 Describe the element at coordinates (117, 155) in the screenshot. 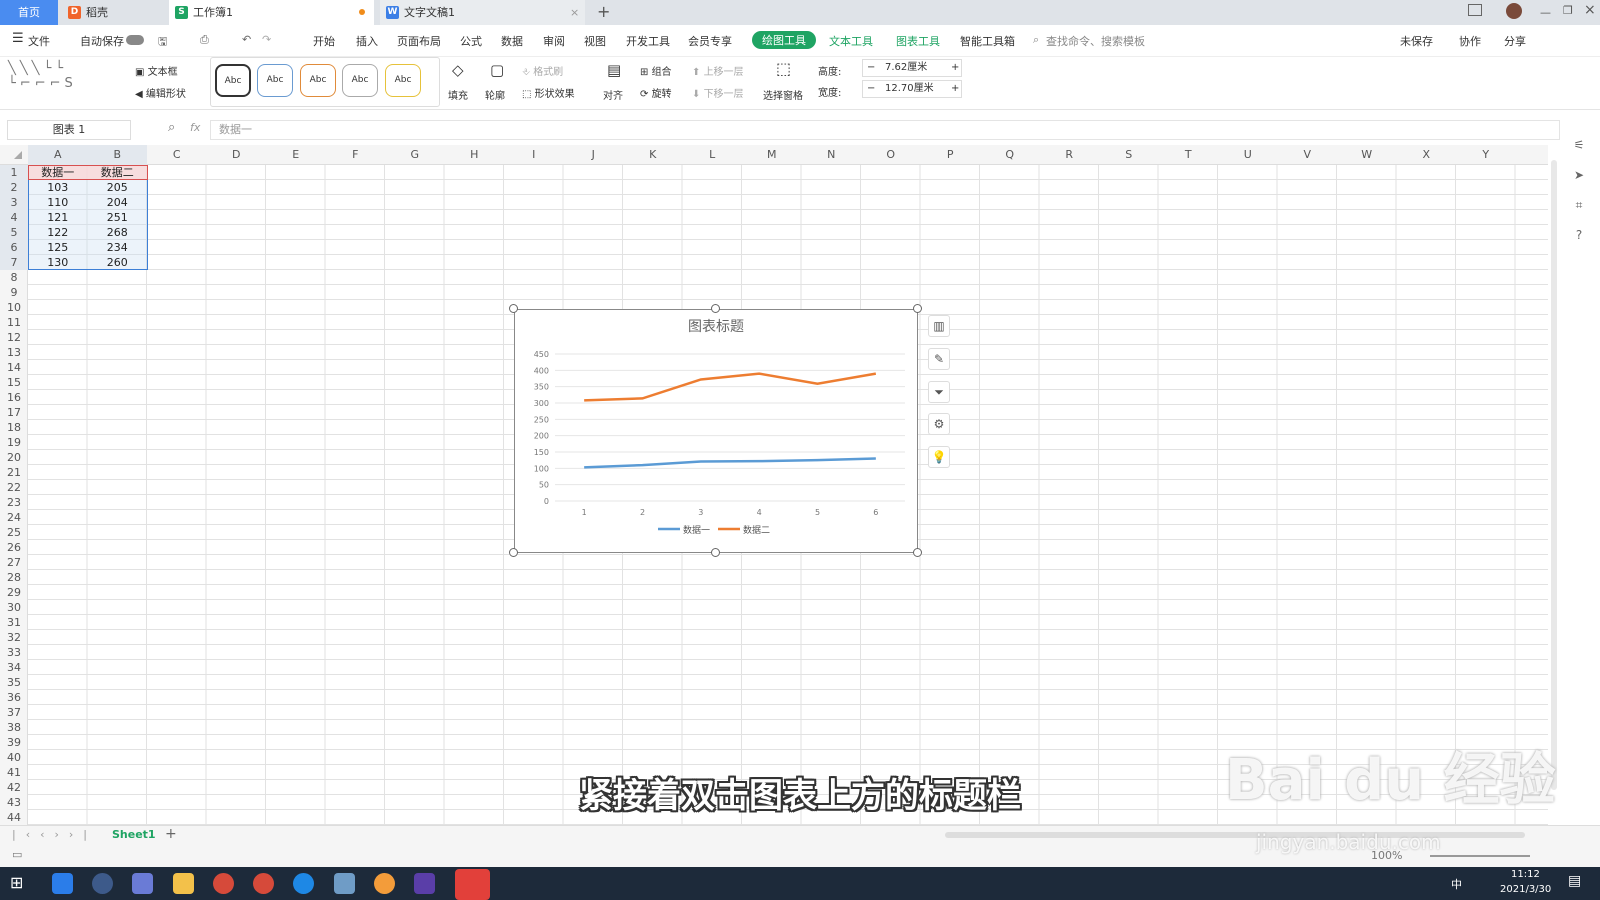

I see `column-header-b: B` at that location.